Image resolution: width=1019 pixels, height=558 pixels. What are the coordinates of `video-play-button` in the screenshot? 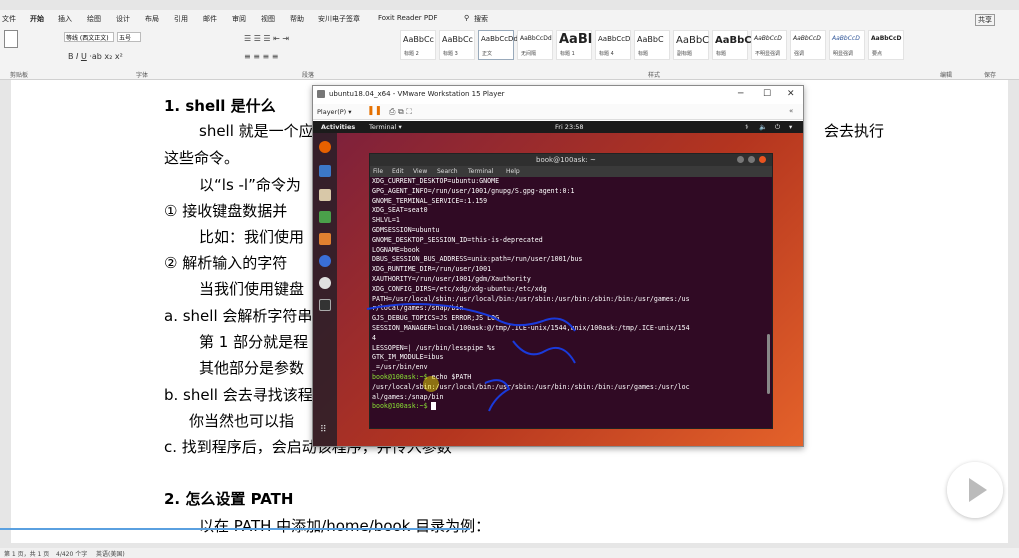 It's located at (975, 490).